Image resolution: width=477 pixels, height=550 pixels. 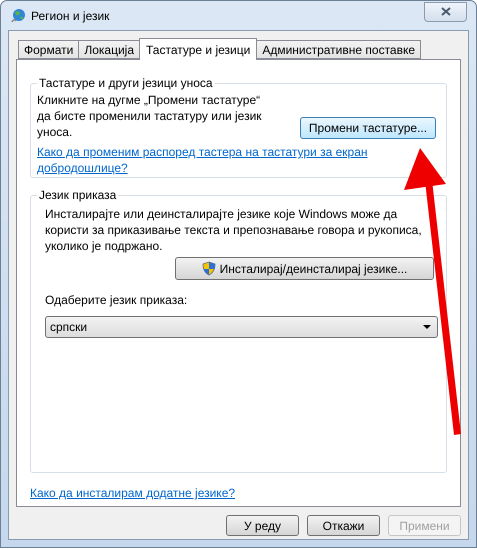 I want to click on dialog-button: У реду, so click(x=262, y=525).